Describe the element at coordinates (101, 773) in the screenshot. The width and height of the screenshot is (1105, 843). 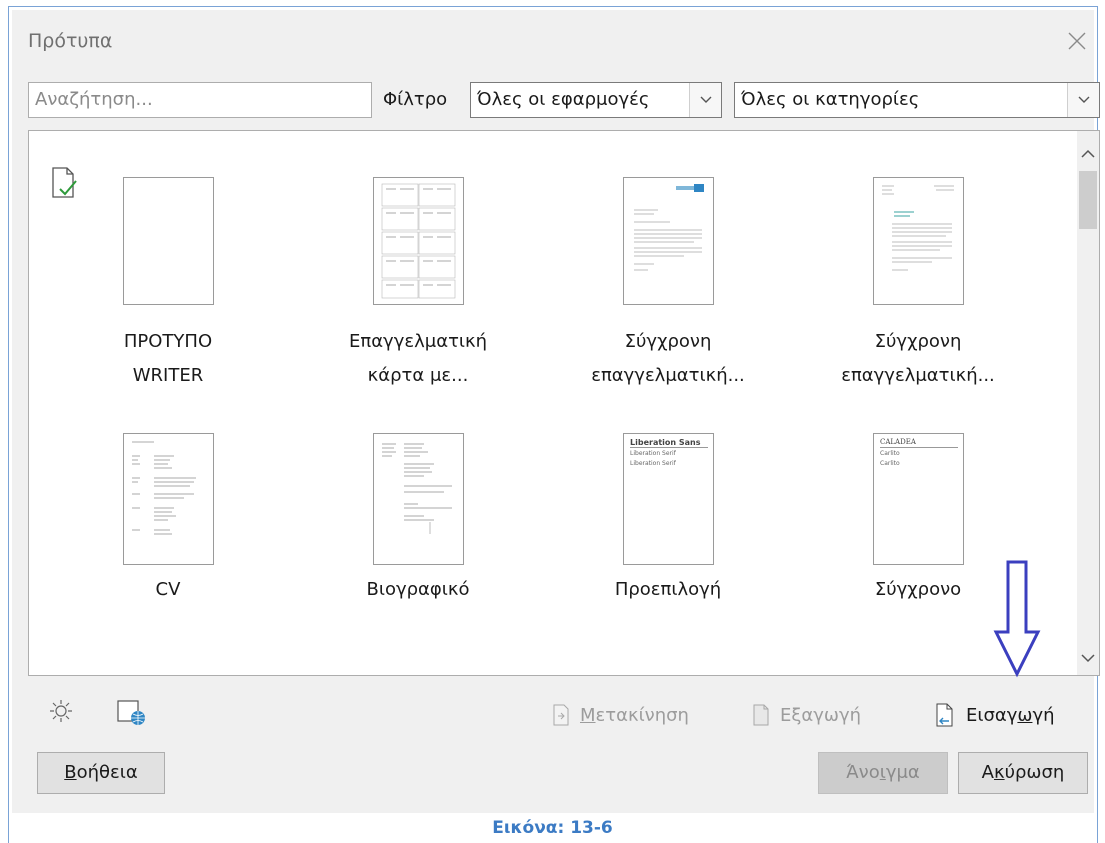
I see `help-button: Βοήθεια` at that location.